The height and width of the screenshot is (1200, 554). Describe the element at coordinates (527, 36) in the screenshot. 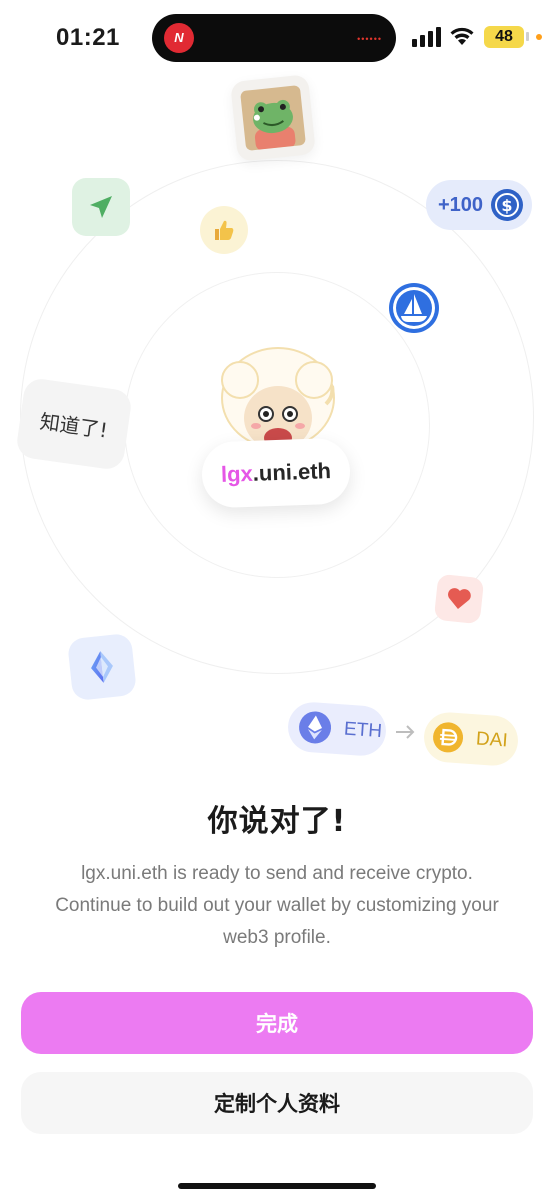

I see `battery-cap-icon` at that location.